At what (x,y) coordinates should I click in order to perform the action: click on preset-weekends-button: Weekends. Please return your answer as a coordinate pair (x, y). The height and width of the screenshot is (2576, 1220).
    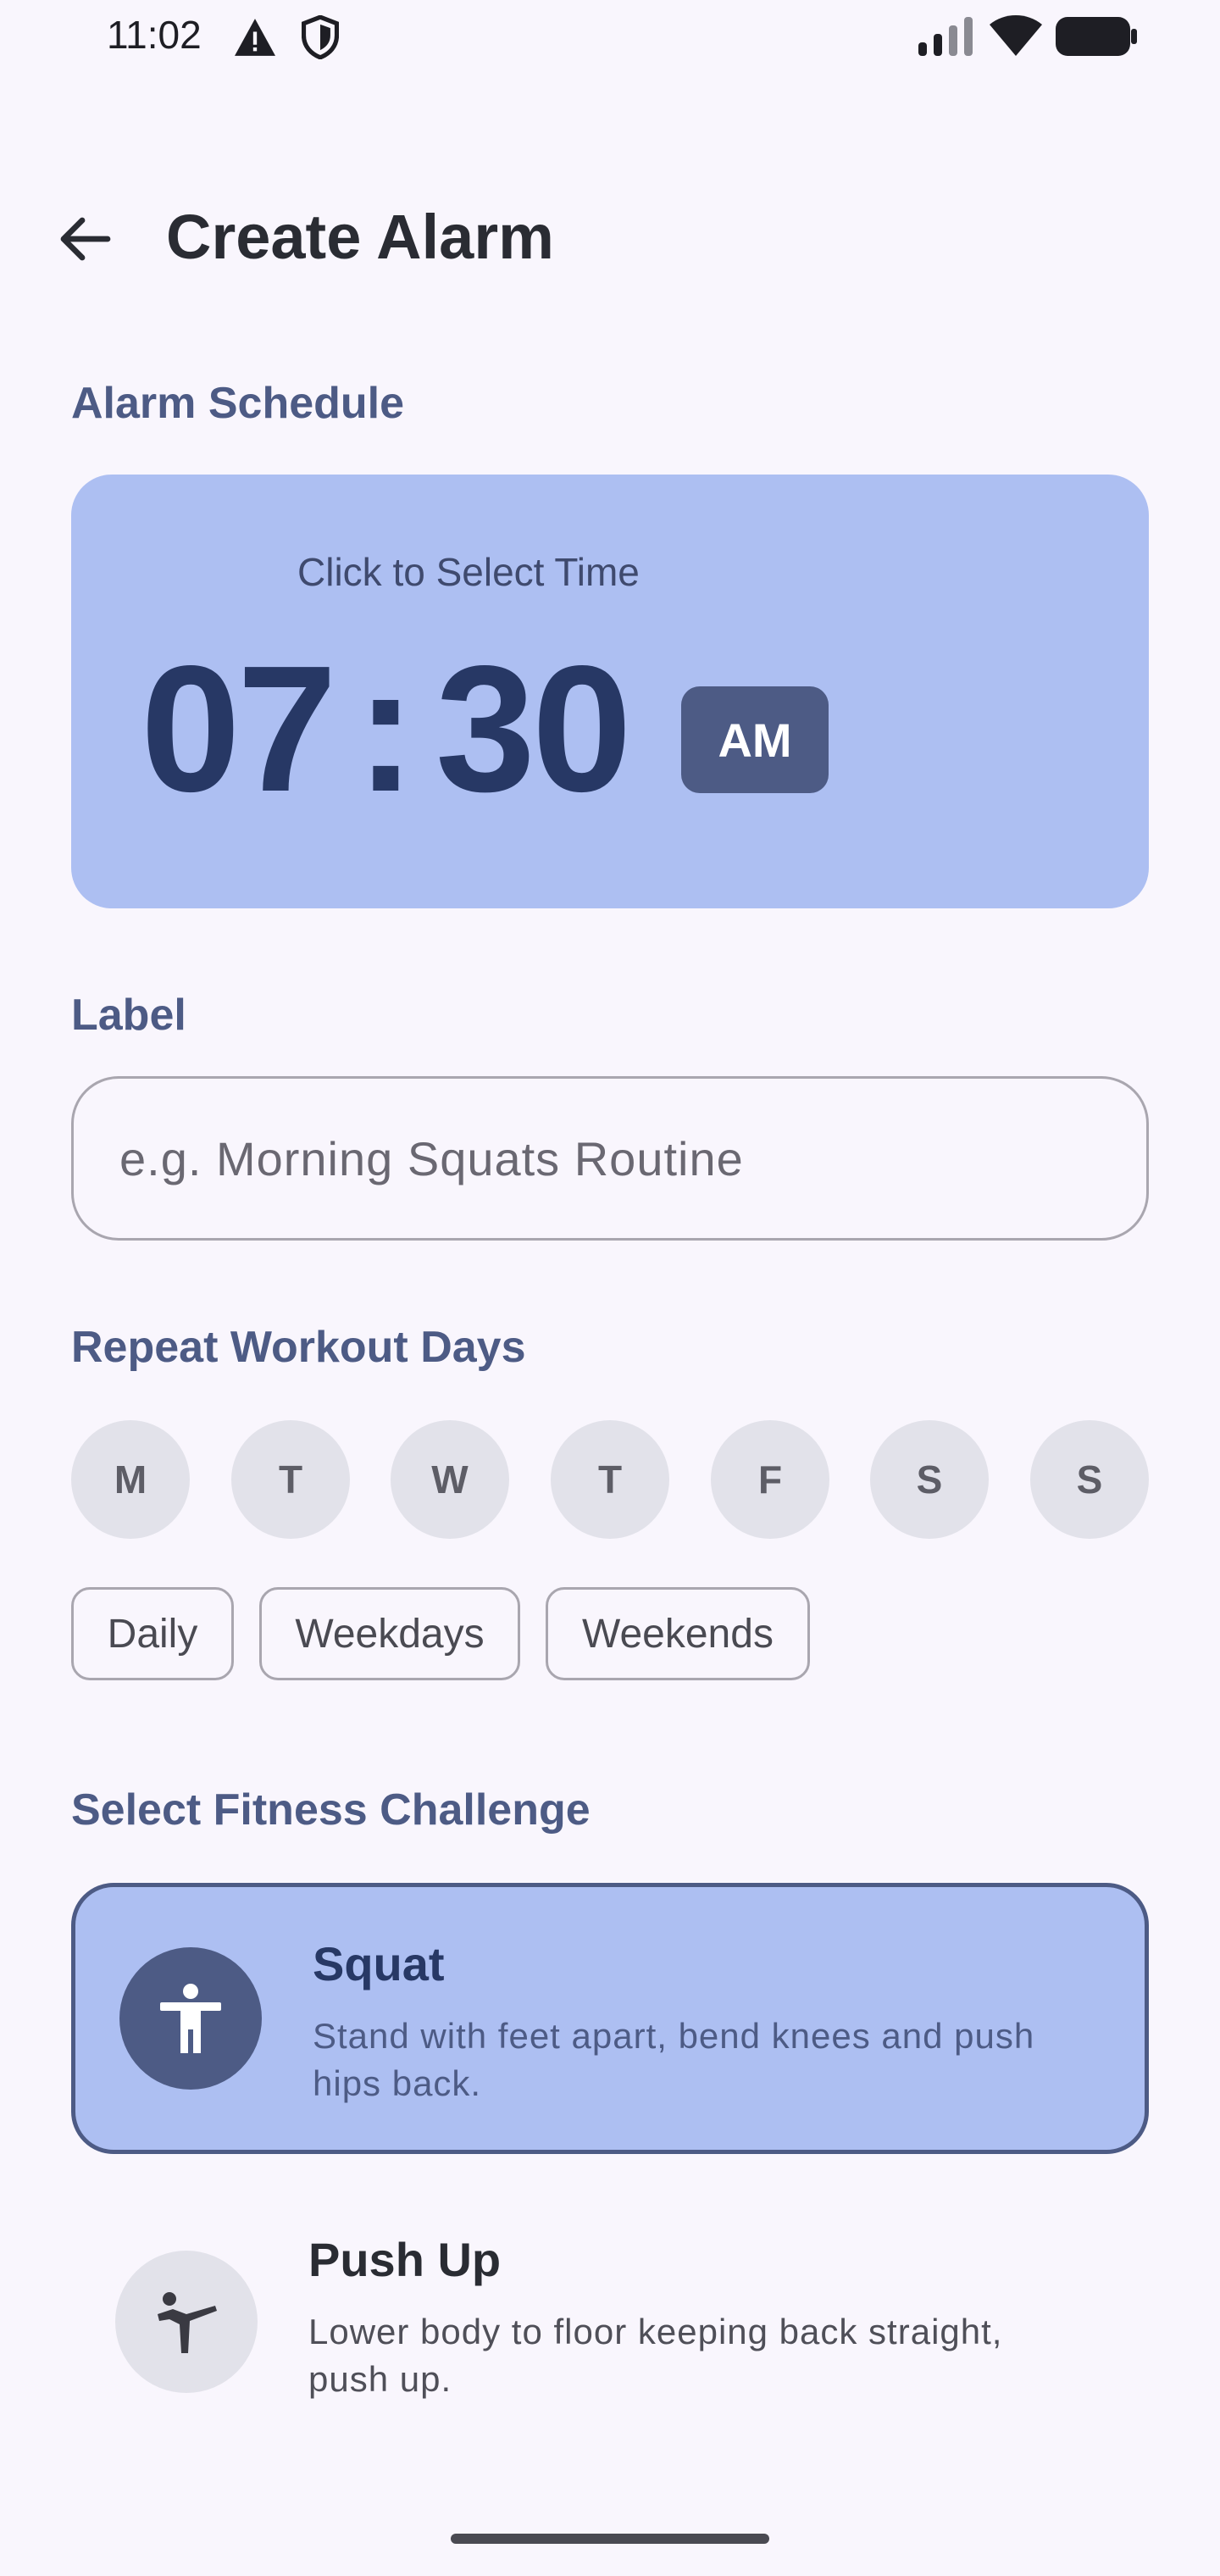
    Looking at the image, I should click on (678, 1633).